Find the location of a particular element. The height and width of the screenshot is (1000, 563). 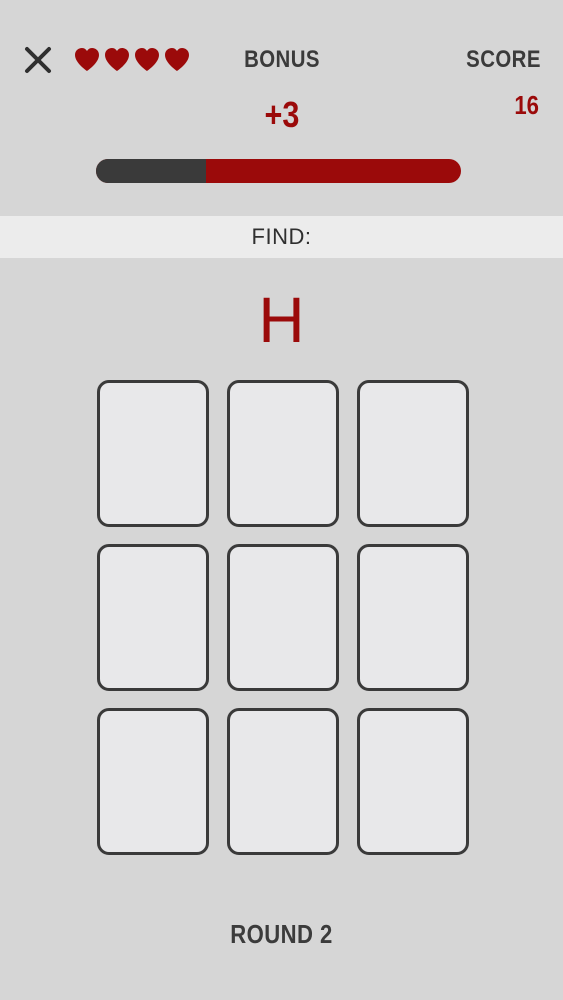

find-banner: FIND: is located at coordinates (281, 237).